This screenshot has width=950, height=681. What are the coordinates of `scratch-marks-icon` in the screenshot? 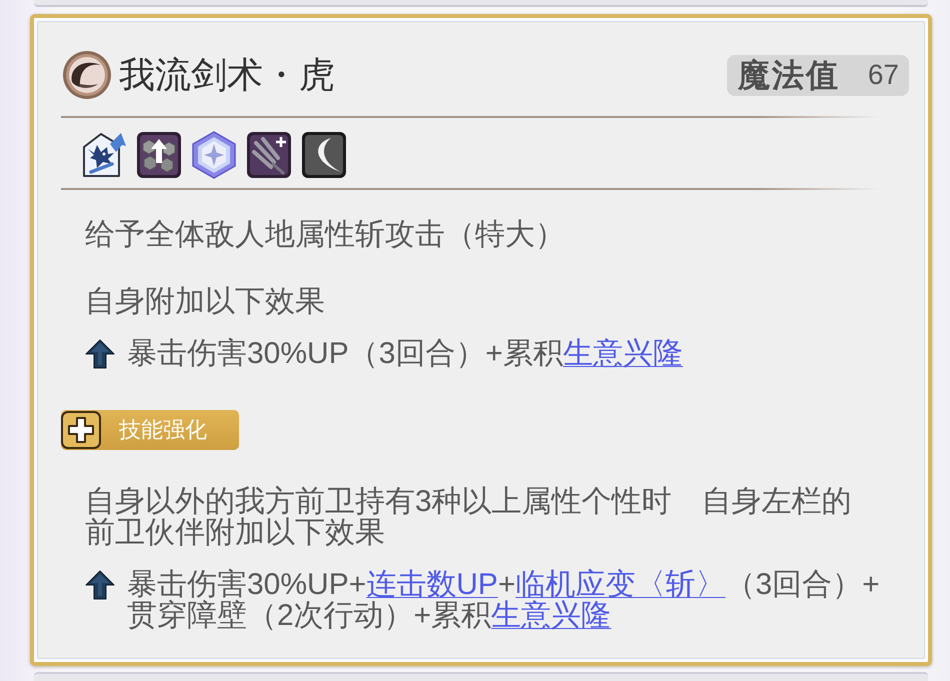 It's located at (269, 155).